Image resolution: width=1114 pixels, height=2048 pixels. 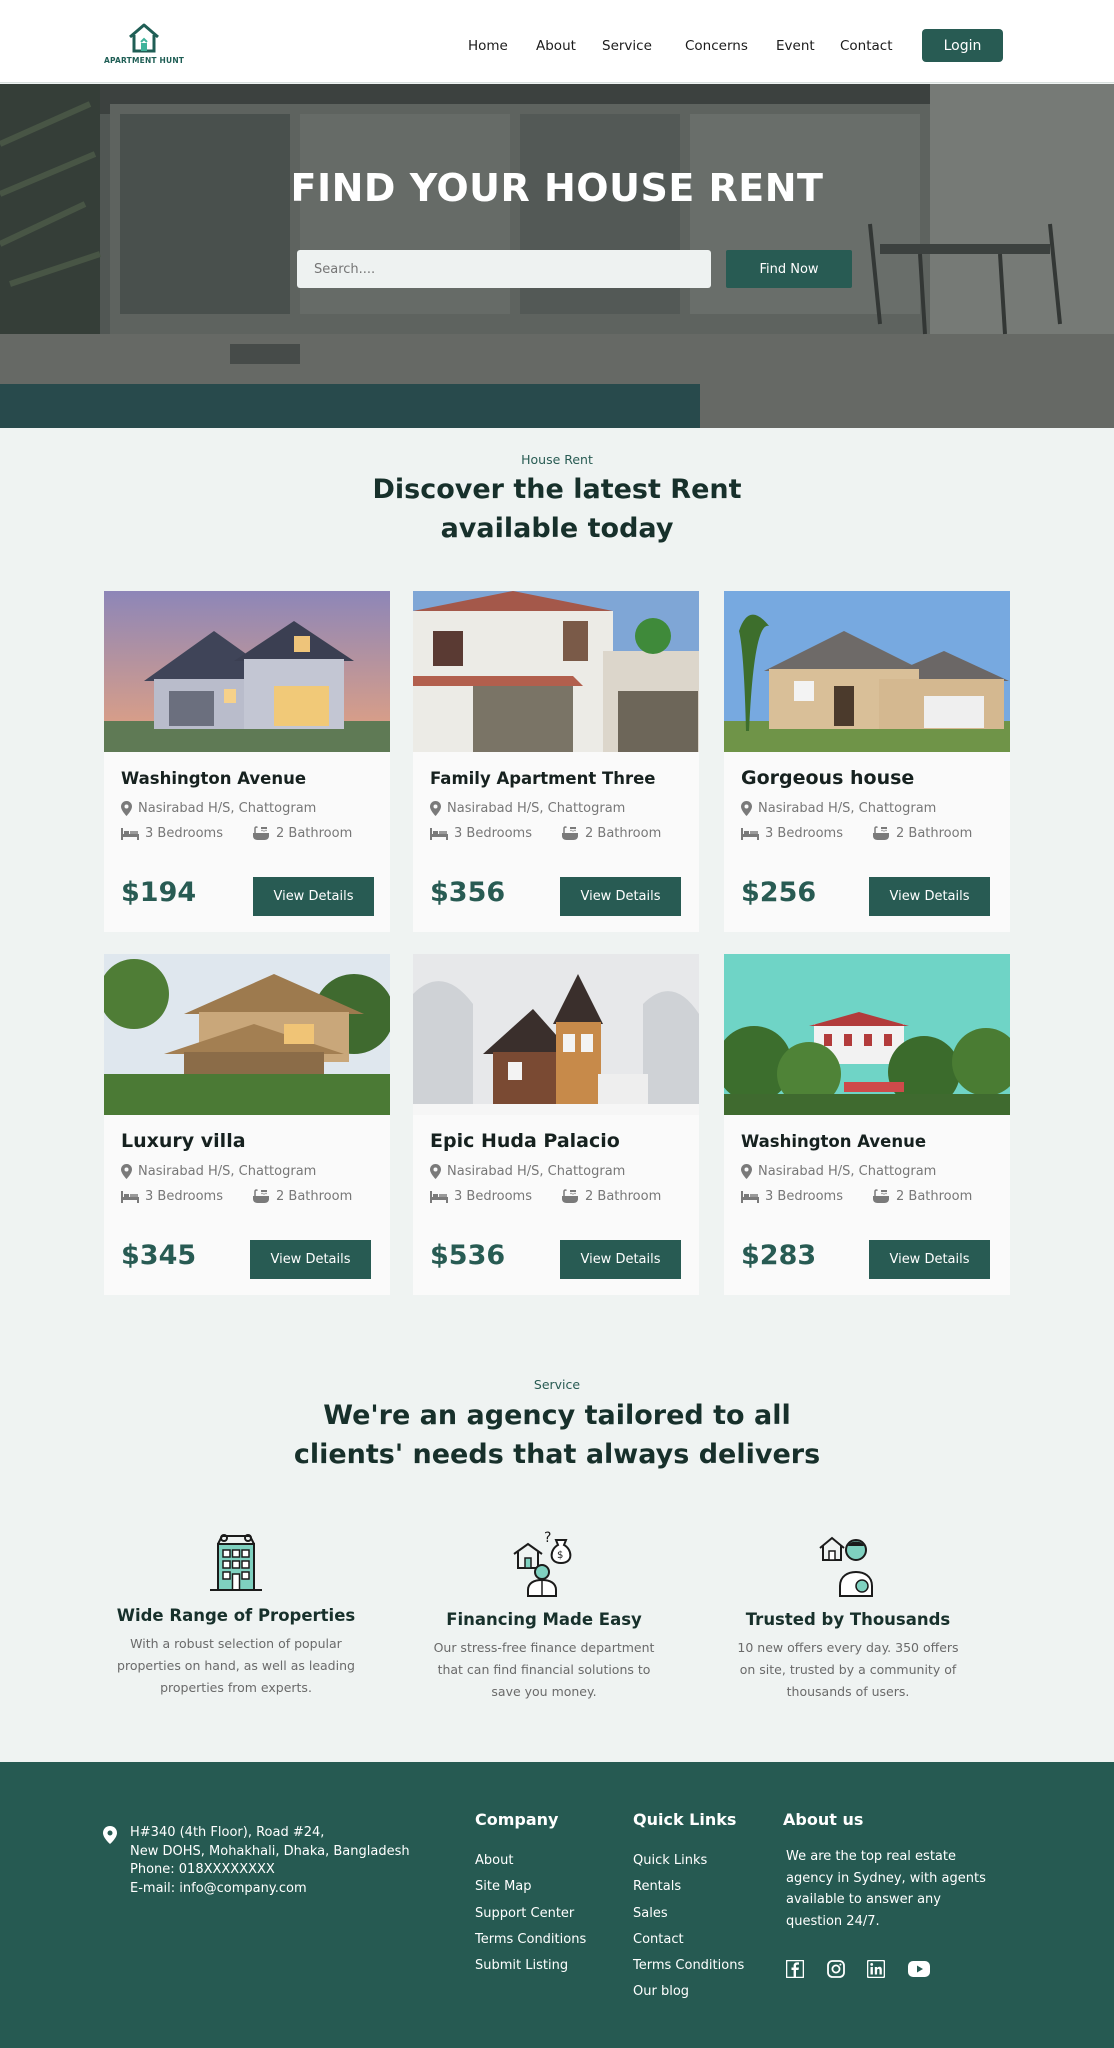 What do you see at coordinates (627, 46) in the screenshot?
I see `nav-service: Service` at bounding box center [627, 46].